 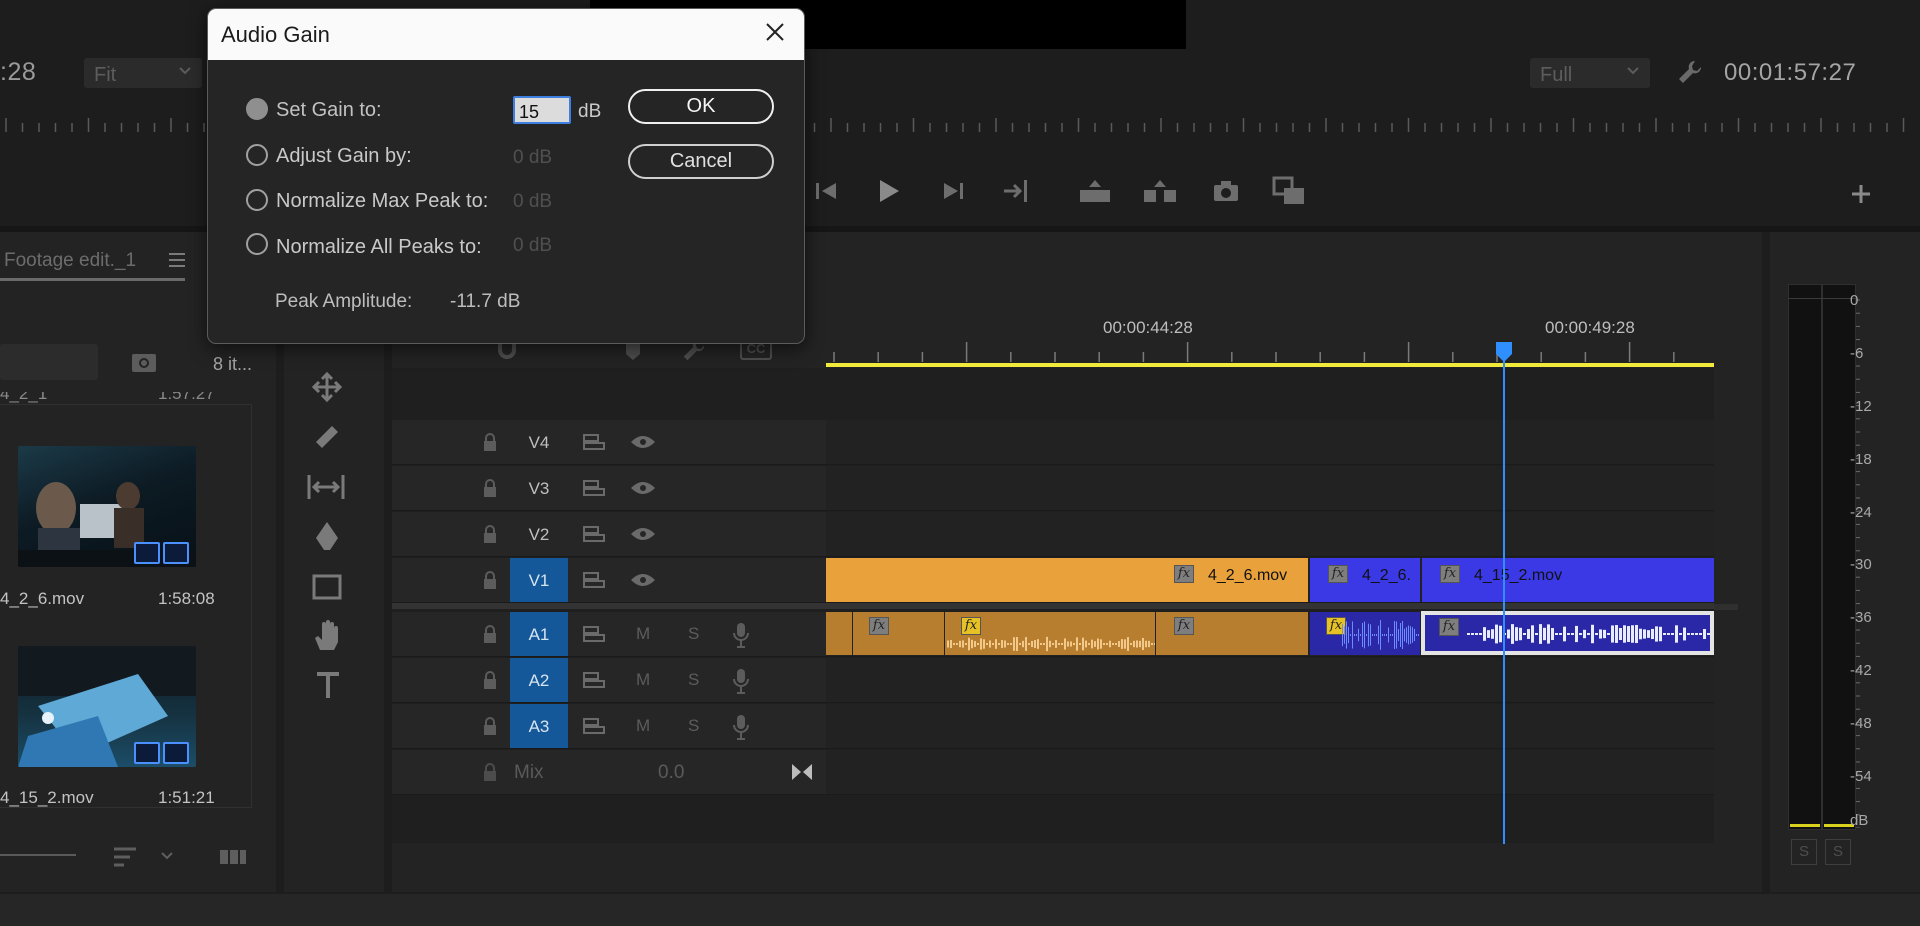 I want to click on audio-clip-selected: fx, so click(x=1567, y=633).